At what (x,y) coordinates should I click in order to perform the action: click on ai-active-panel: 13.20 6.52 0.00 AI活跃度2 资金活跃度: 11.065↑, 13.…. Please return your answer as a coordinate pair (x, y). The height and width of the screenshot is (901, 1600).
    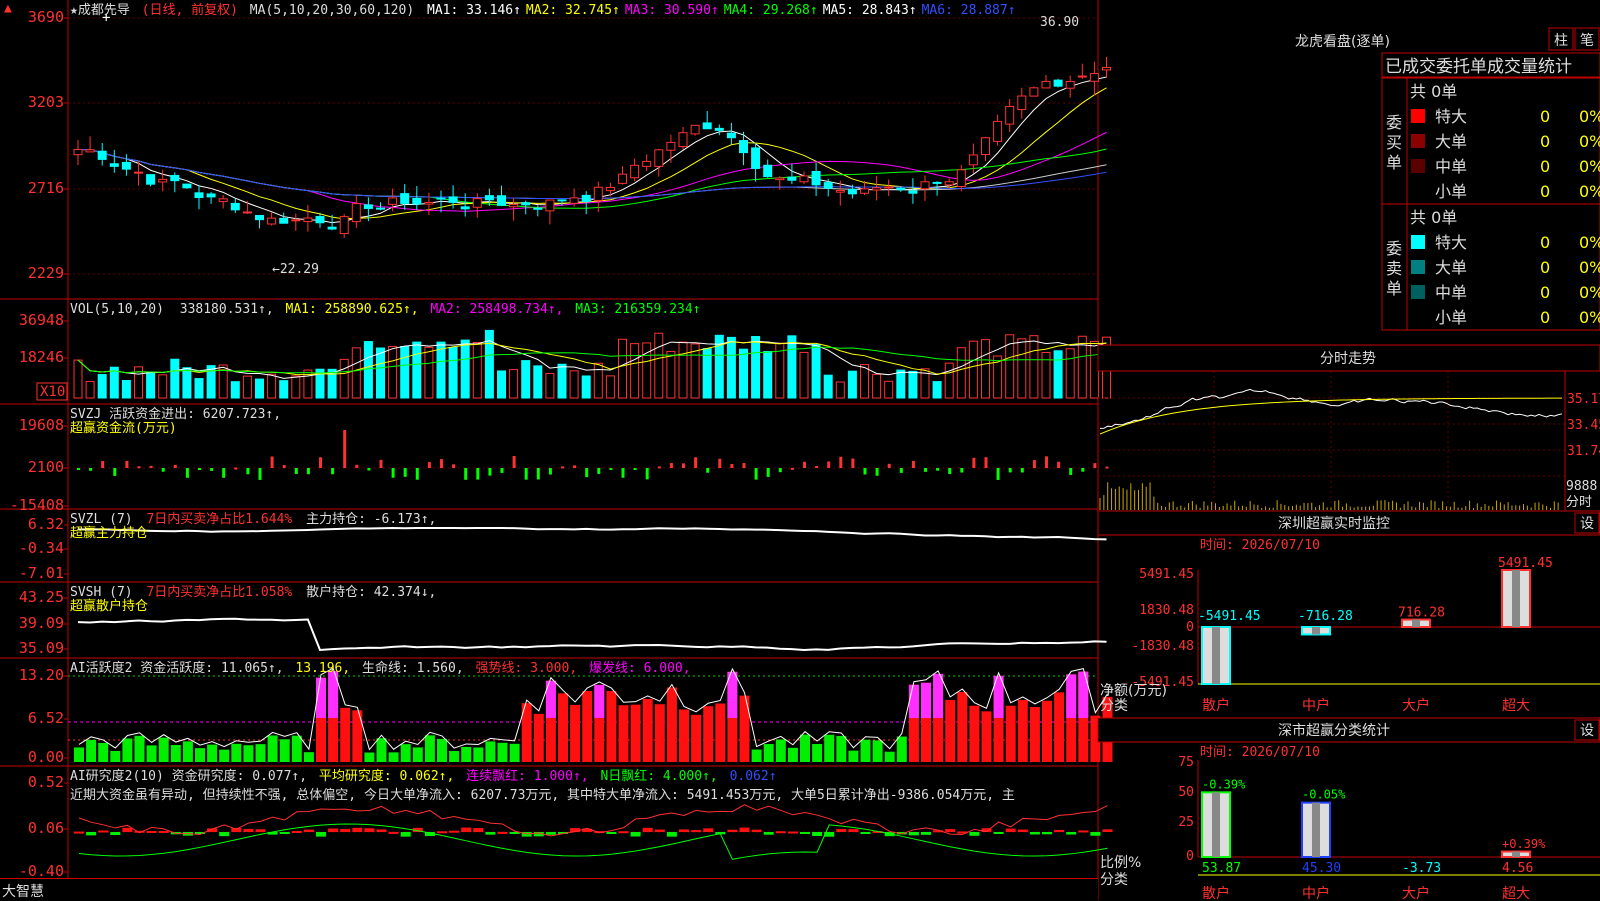
    Looking at the image, I should click on (566, 713).